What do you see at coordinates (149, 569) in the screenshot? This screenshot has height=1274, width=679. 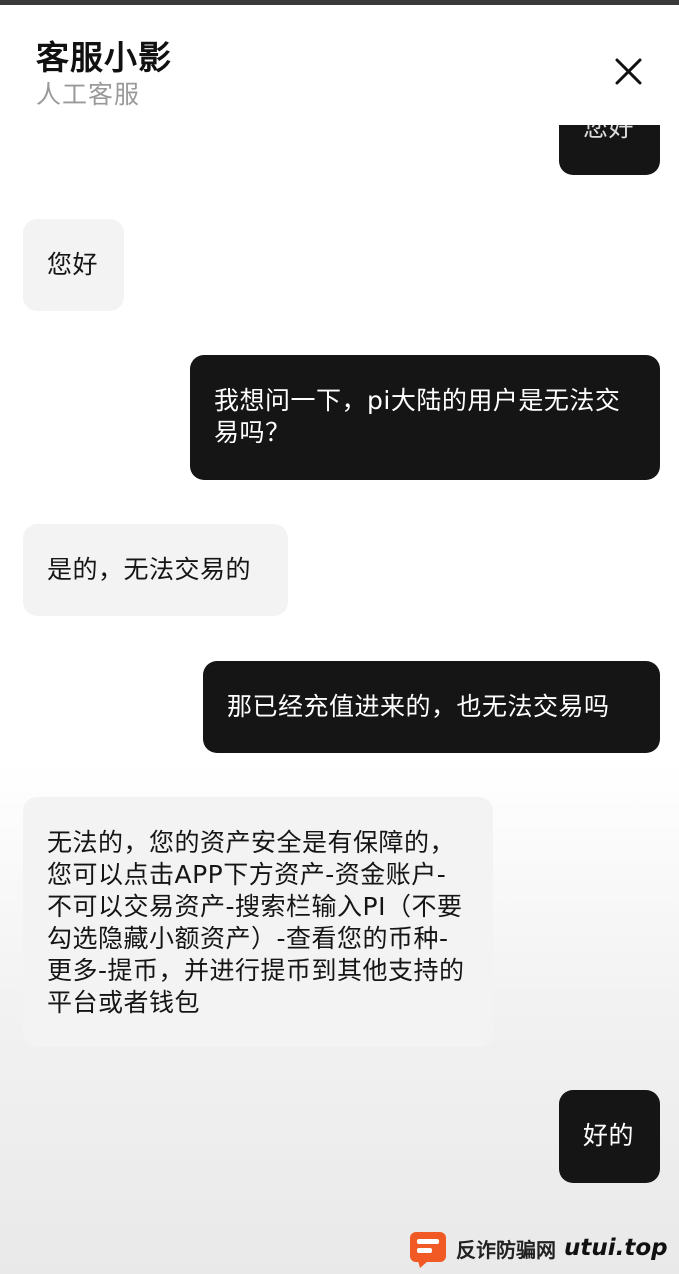 I see `message-text: 是的，无法交易的` at bounding box center [149, 569].